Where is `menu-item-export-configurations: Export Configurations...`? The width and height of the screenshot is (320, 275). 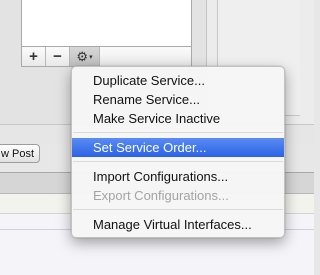
menu-item-export-configurations: Export Configurations... is located at coordinates (161, 195).